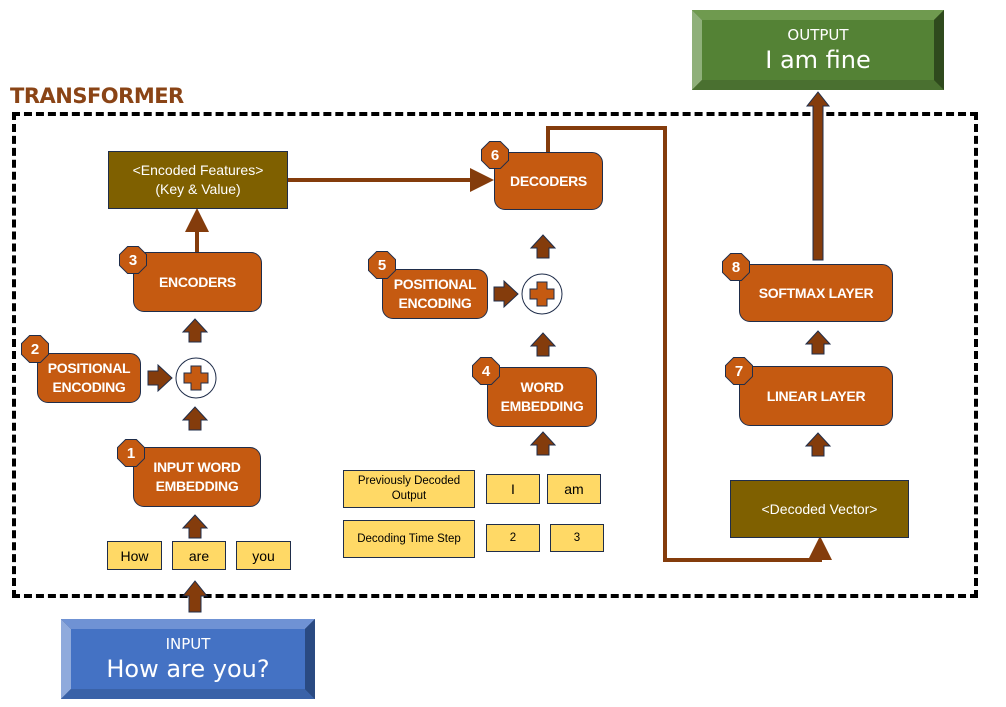  I want to click on output-label: OUTPUT, so click(818, 35).